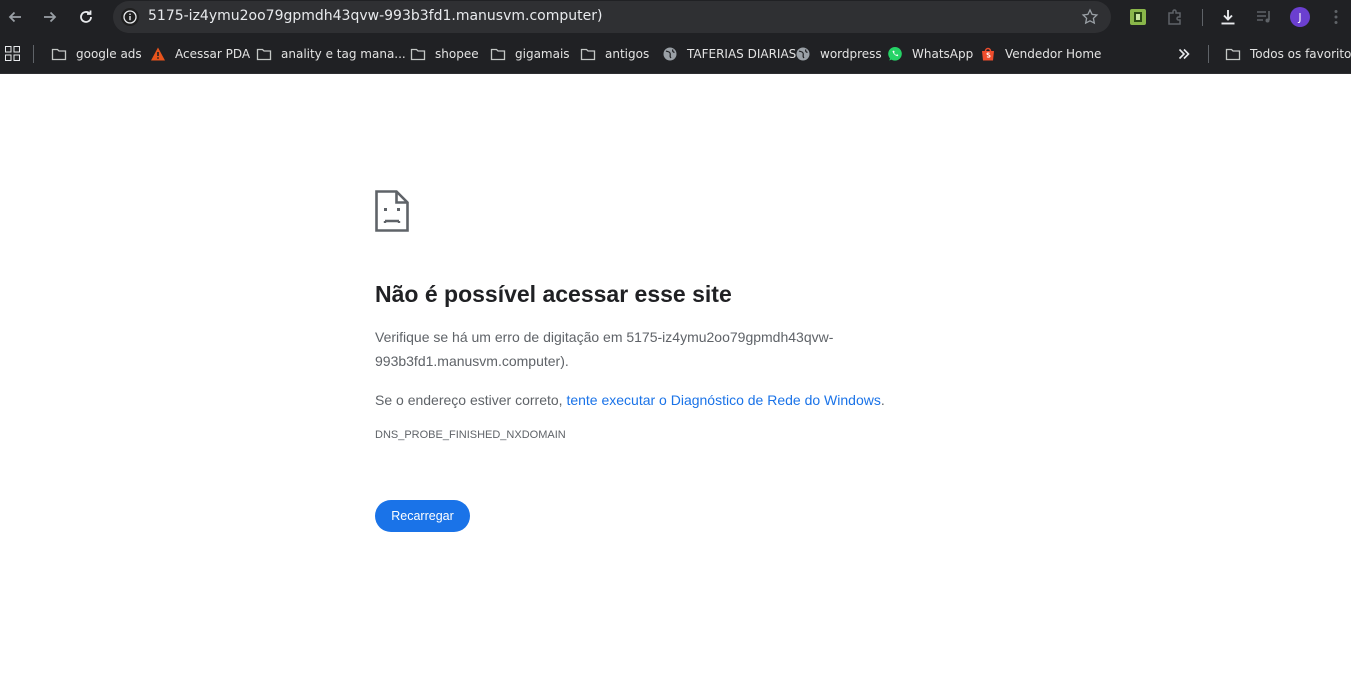 The height and width of the screenshot is (675, 1351). I want to click on error-code: DNS_PROBE_FINISHED_NXDOMAIN, so click(470, 435).